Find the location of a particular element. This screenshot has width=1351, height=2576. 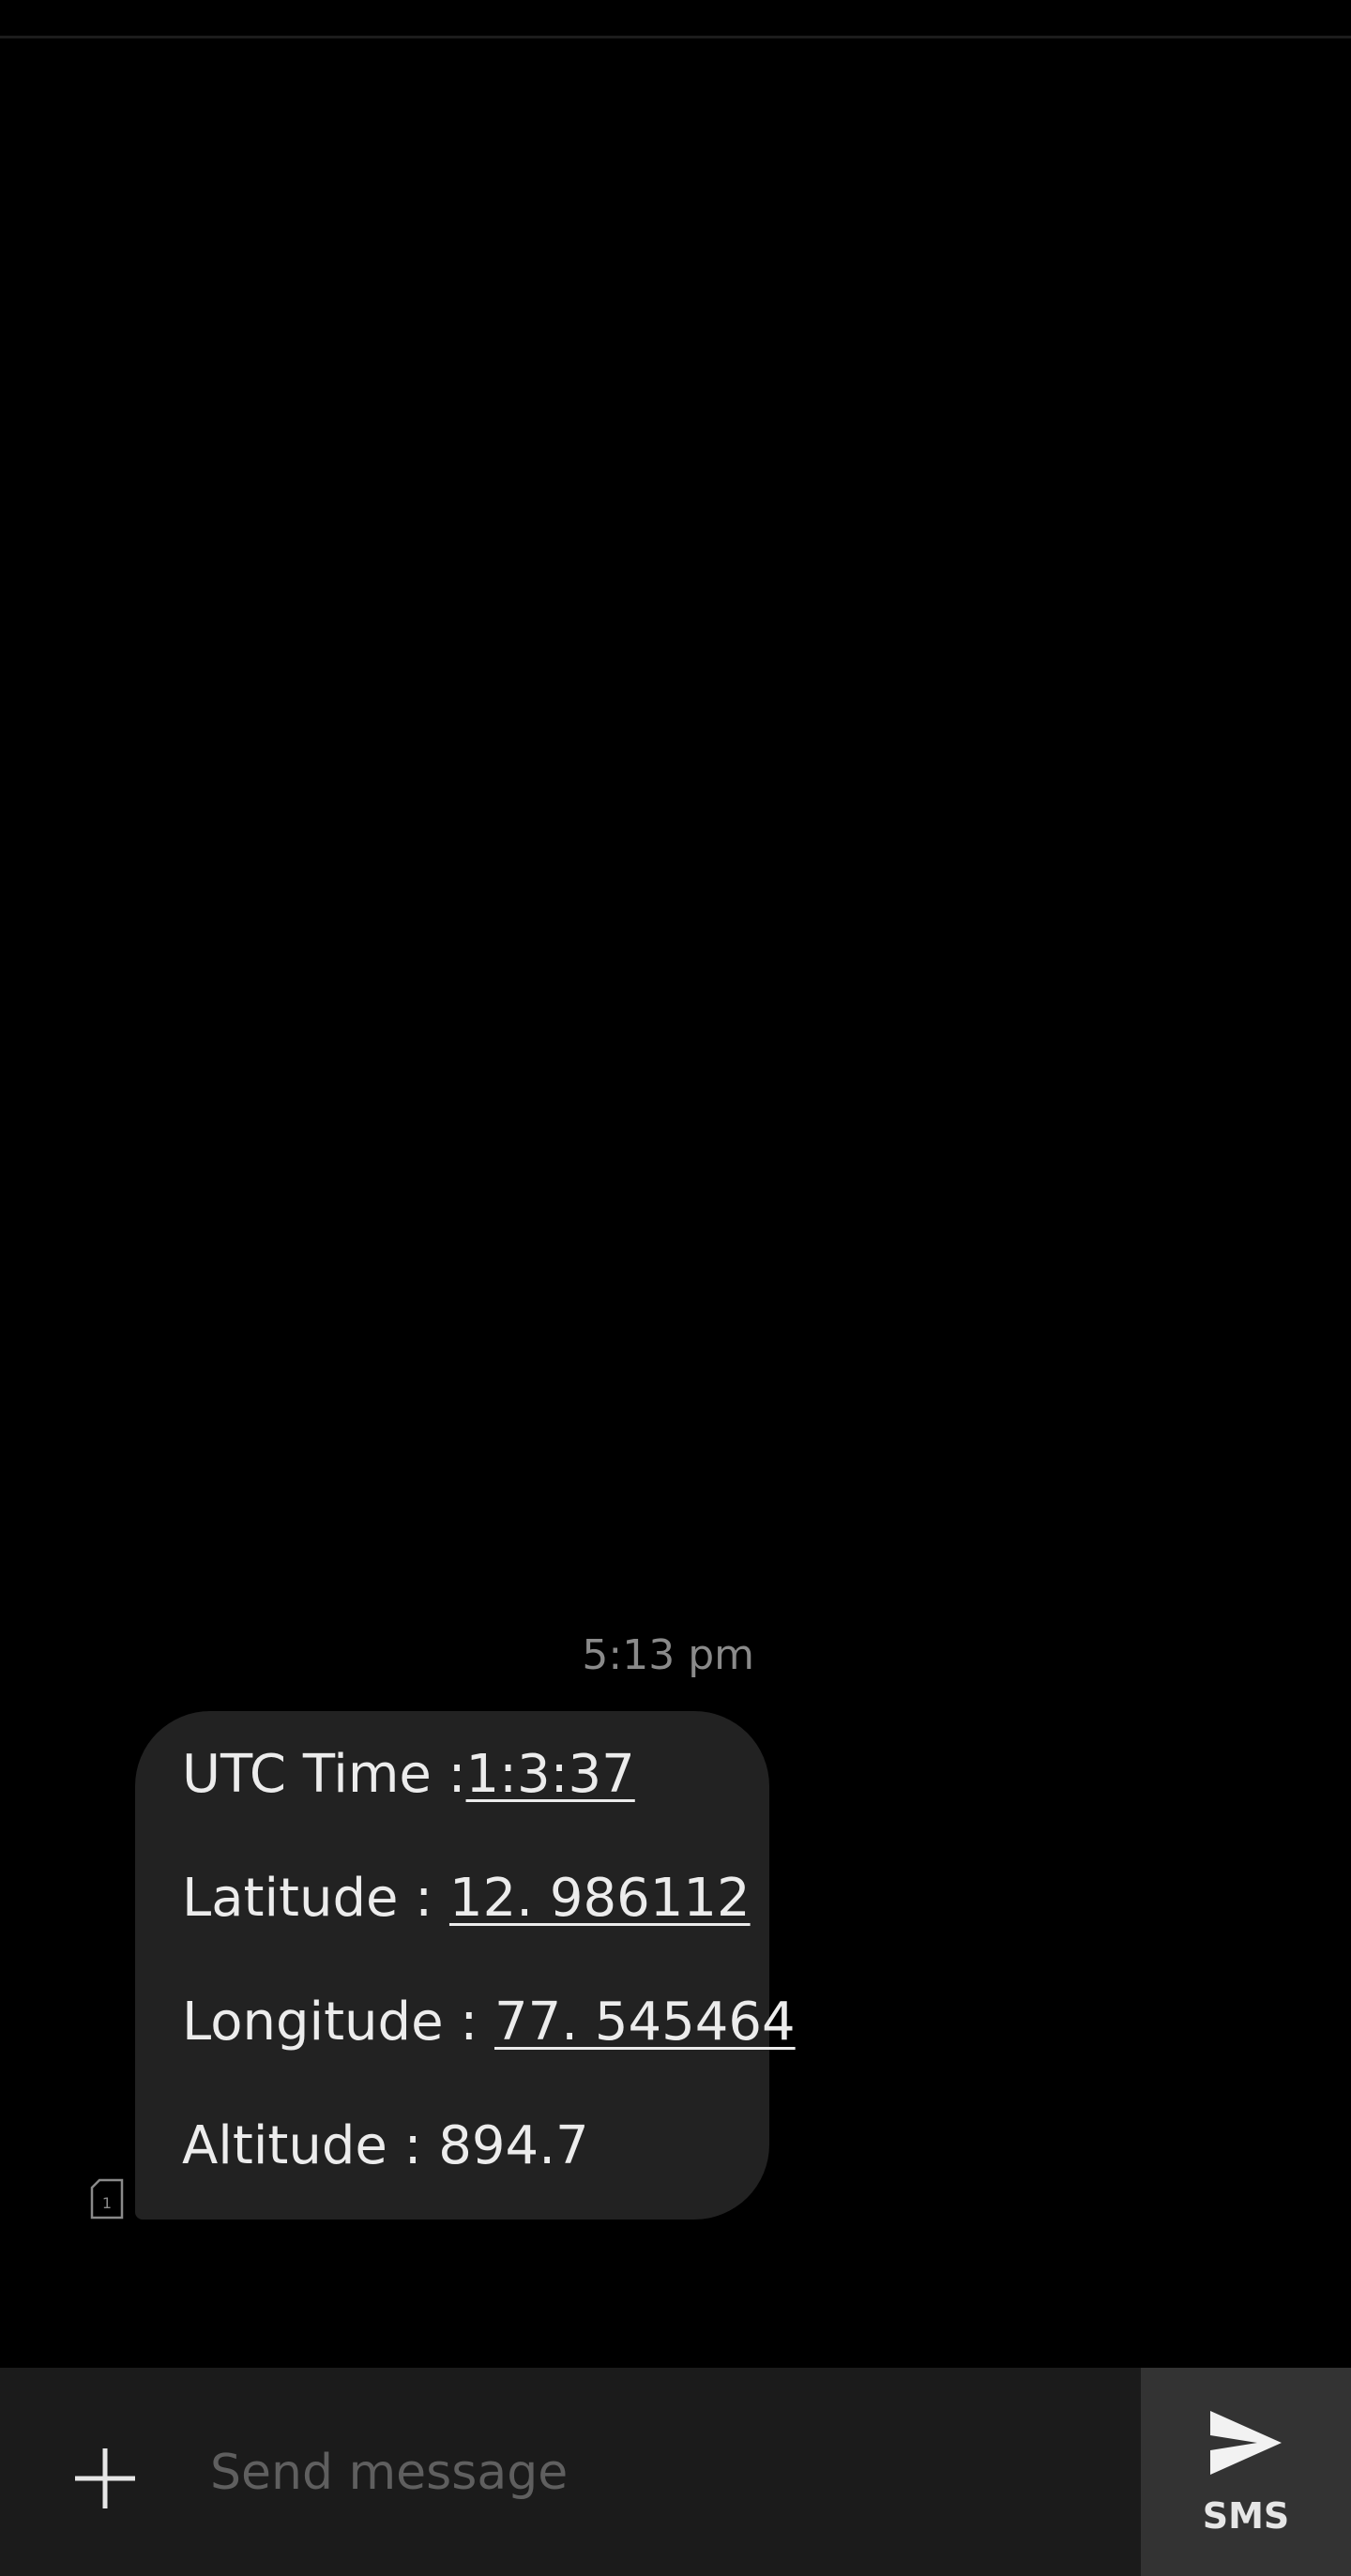

message-timestamp: 5:13 pm is located at coordinates (668, 1655).